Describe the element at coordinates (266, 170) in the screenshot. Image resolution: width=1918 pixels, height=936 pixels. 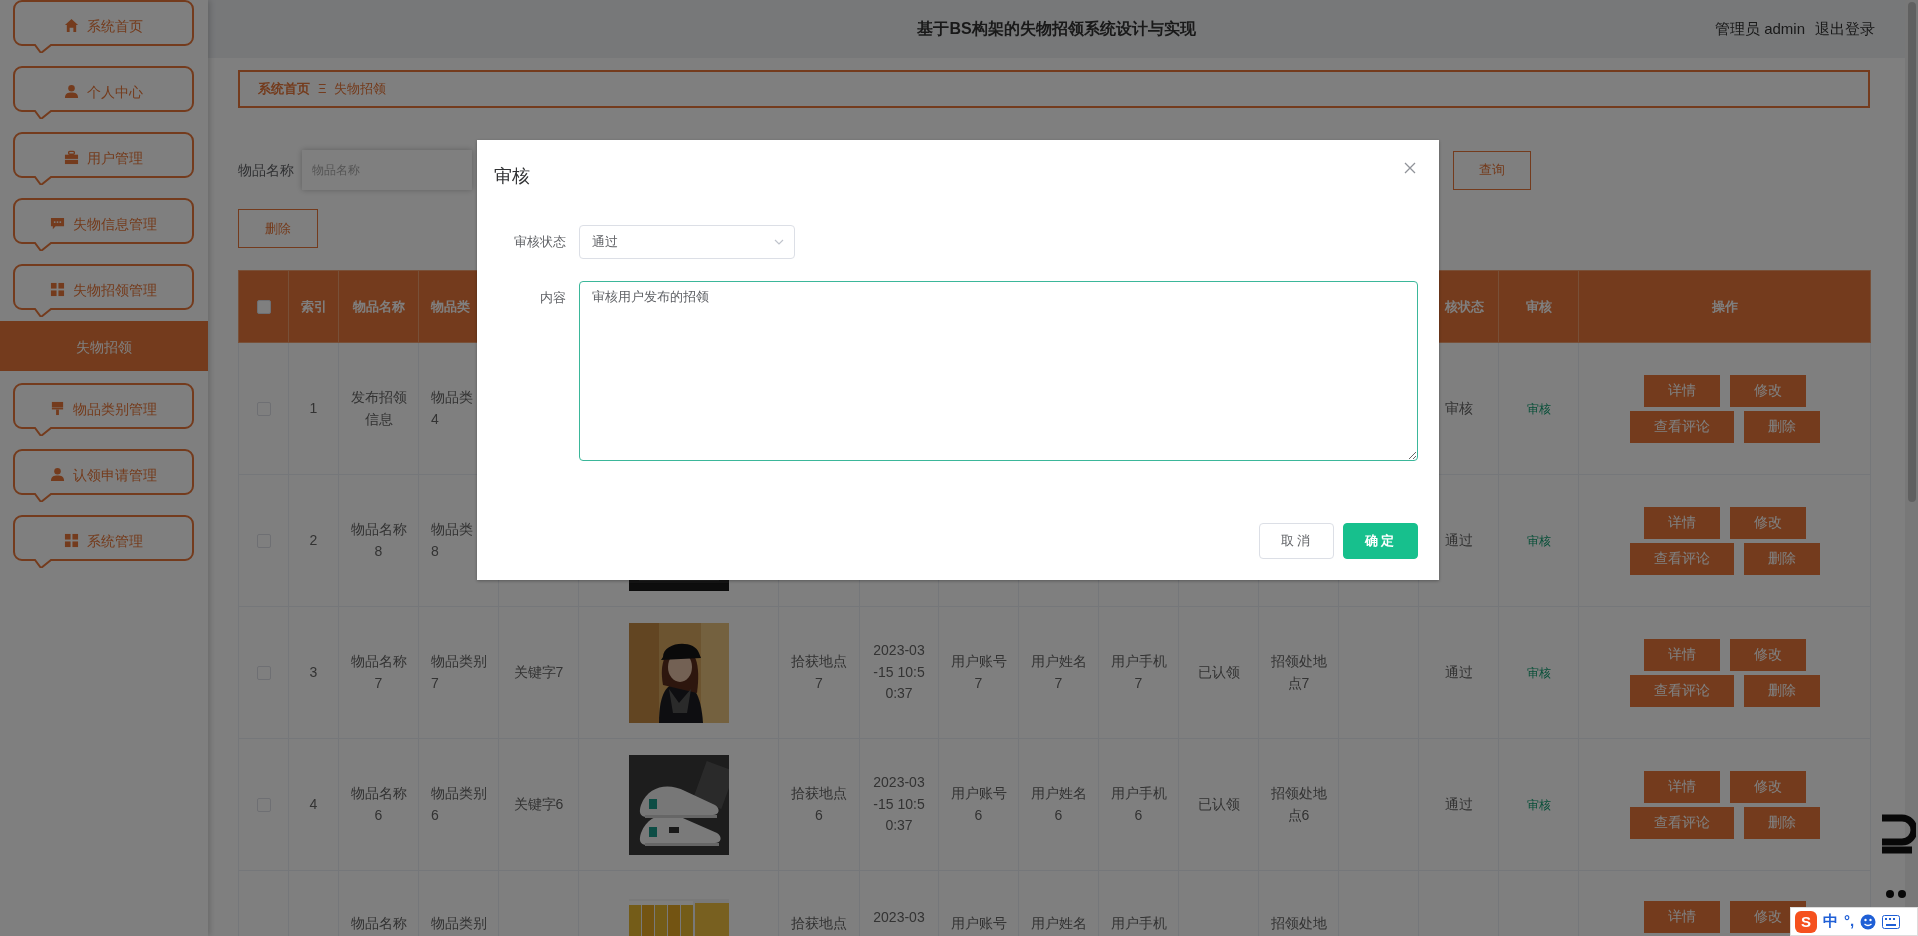
I see `field-label: 物品名称` at that location.